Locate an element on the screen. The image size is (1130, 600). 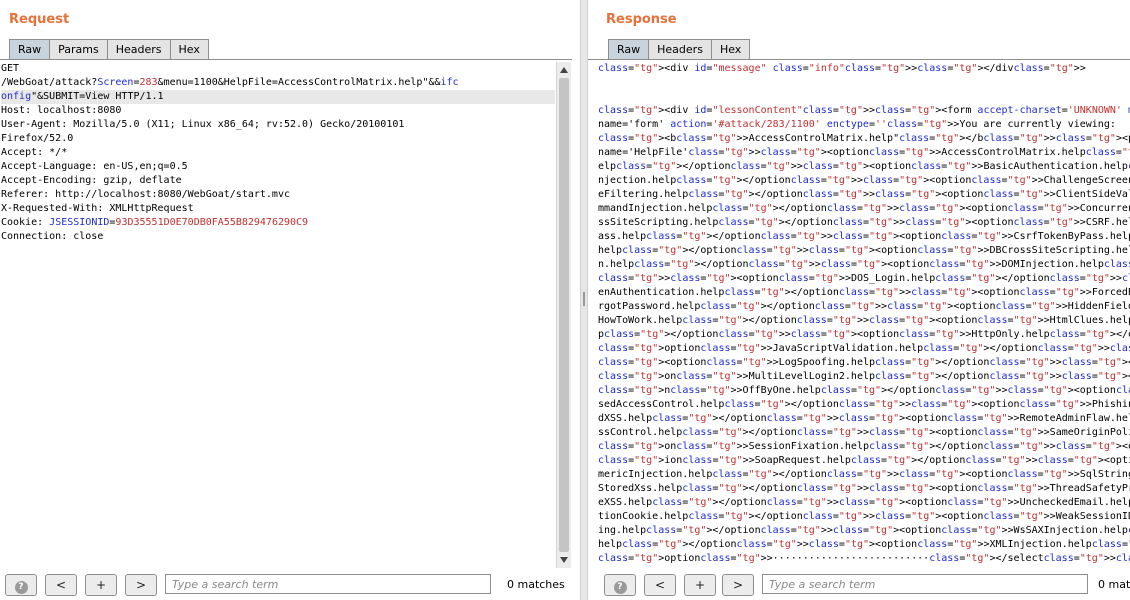
pane-divider is located at coordinates (584, 300).